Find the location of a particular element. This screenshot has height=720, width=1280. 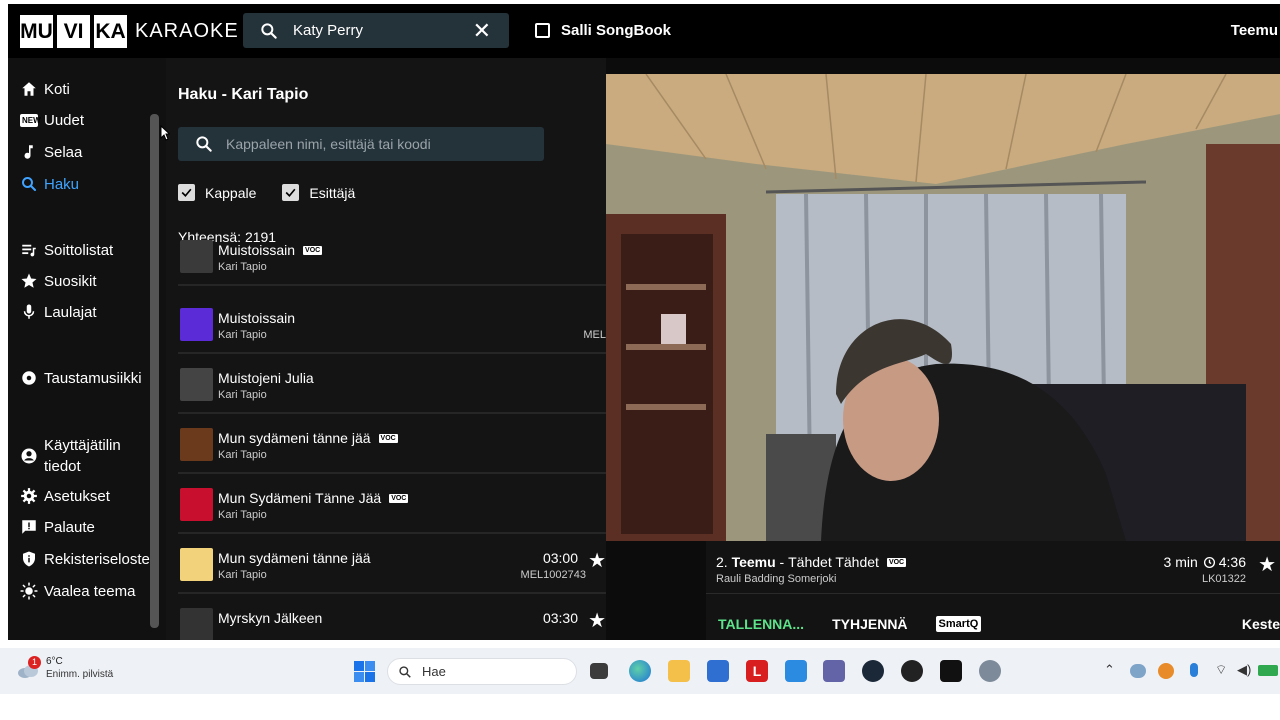

songbook-checkbox is located at coordinates (542, 30).